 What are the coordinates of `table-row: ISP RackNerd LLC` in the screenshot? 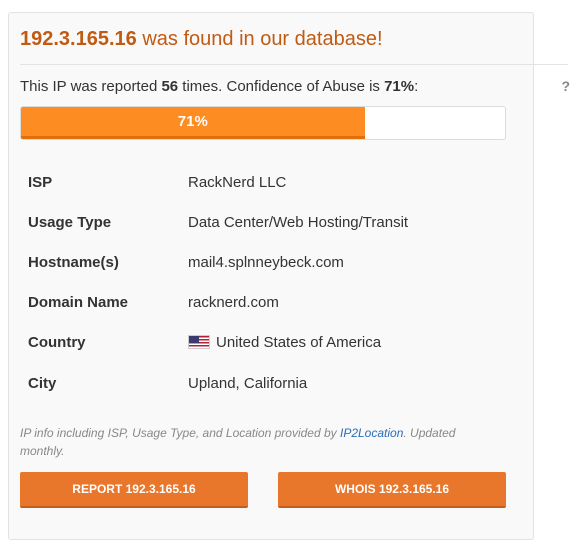 It's located at (214, 182).